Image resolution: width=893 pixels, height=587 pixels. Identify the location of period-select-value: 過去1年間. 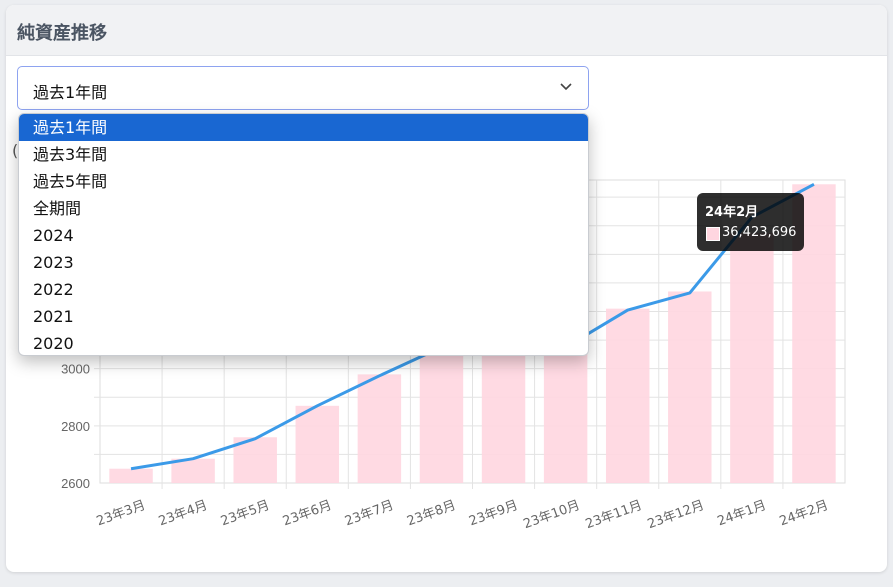
(70, 92).